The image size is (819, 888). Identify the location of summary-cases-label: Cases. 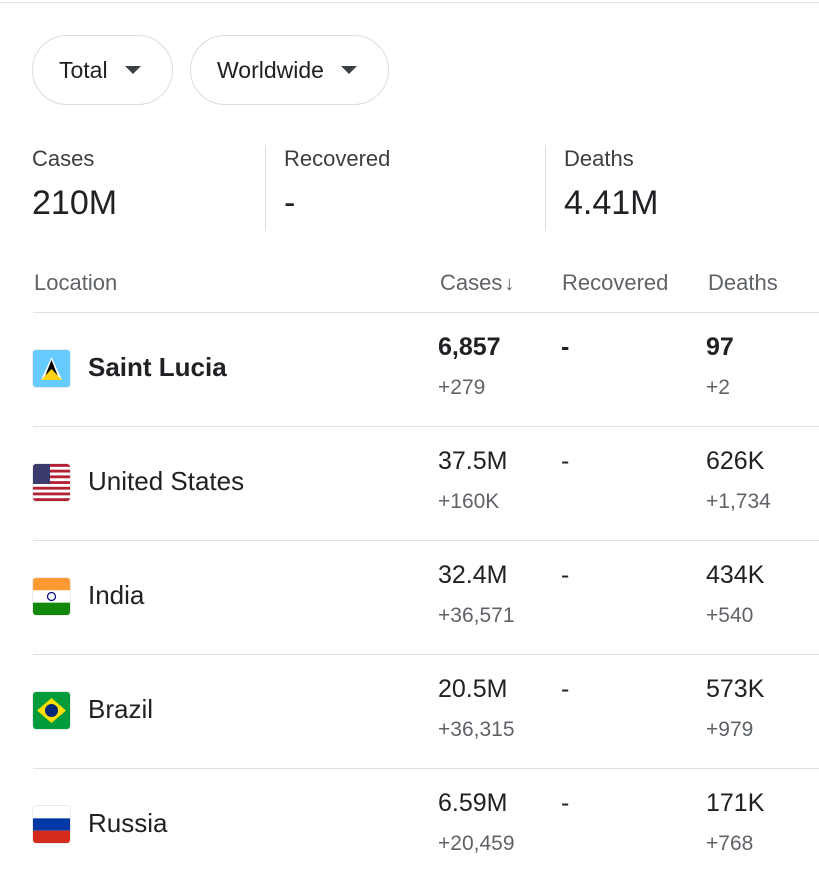
(63, 158).